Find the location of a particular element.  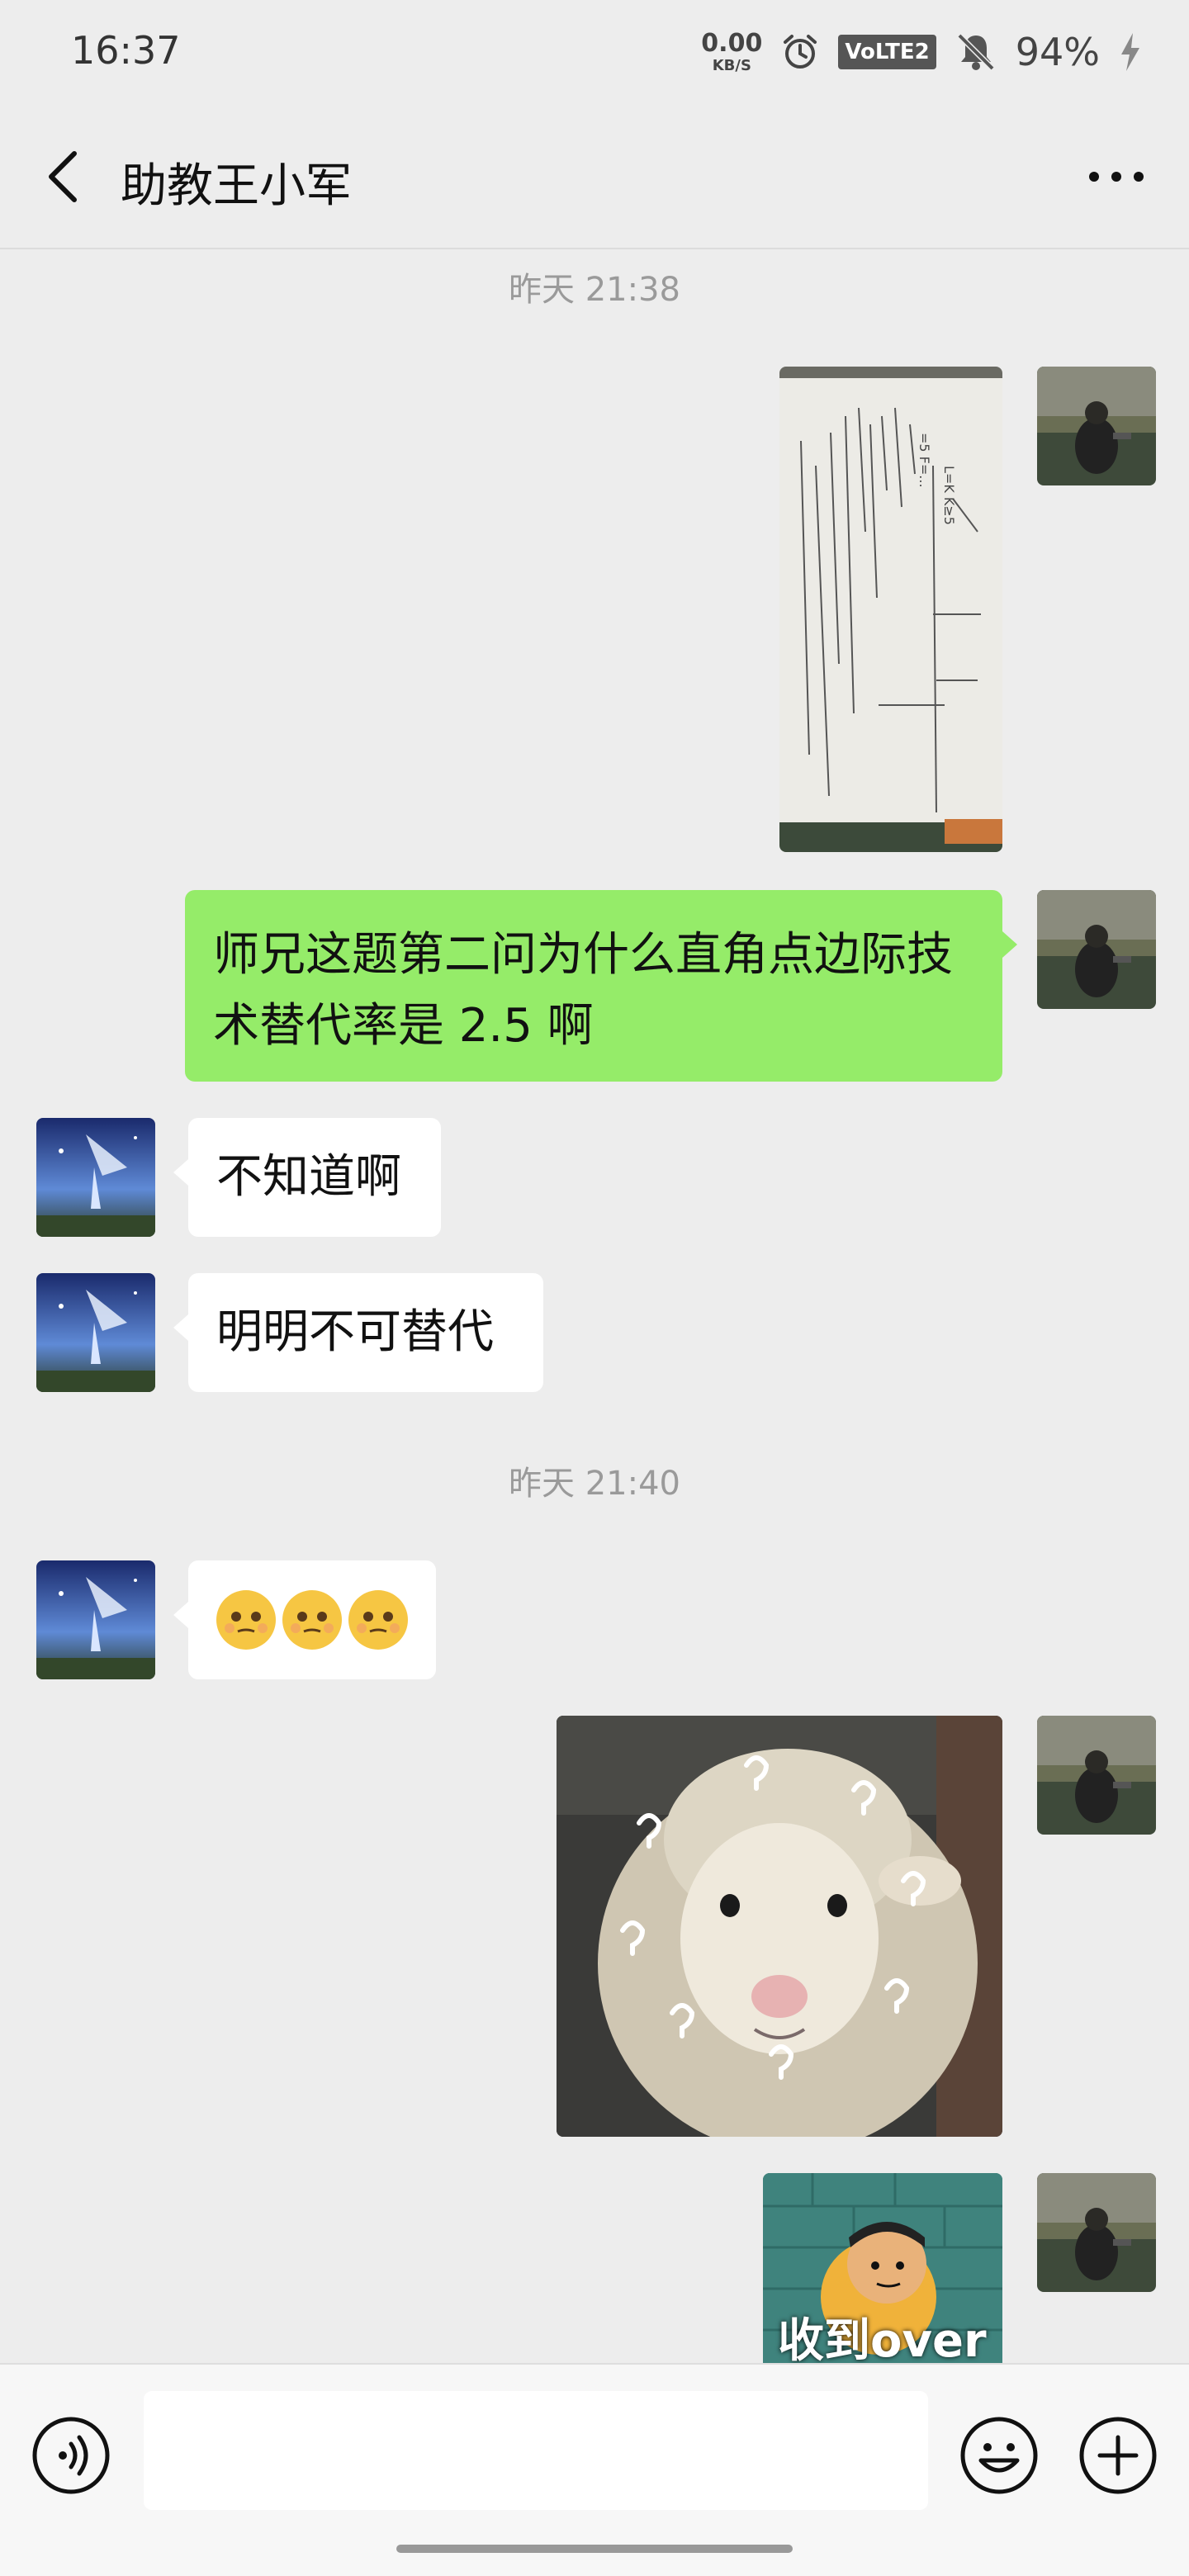

bell-muted-icon is located at coordinates (976, 52).